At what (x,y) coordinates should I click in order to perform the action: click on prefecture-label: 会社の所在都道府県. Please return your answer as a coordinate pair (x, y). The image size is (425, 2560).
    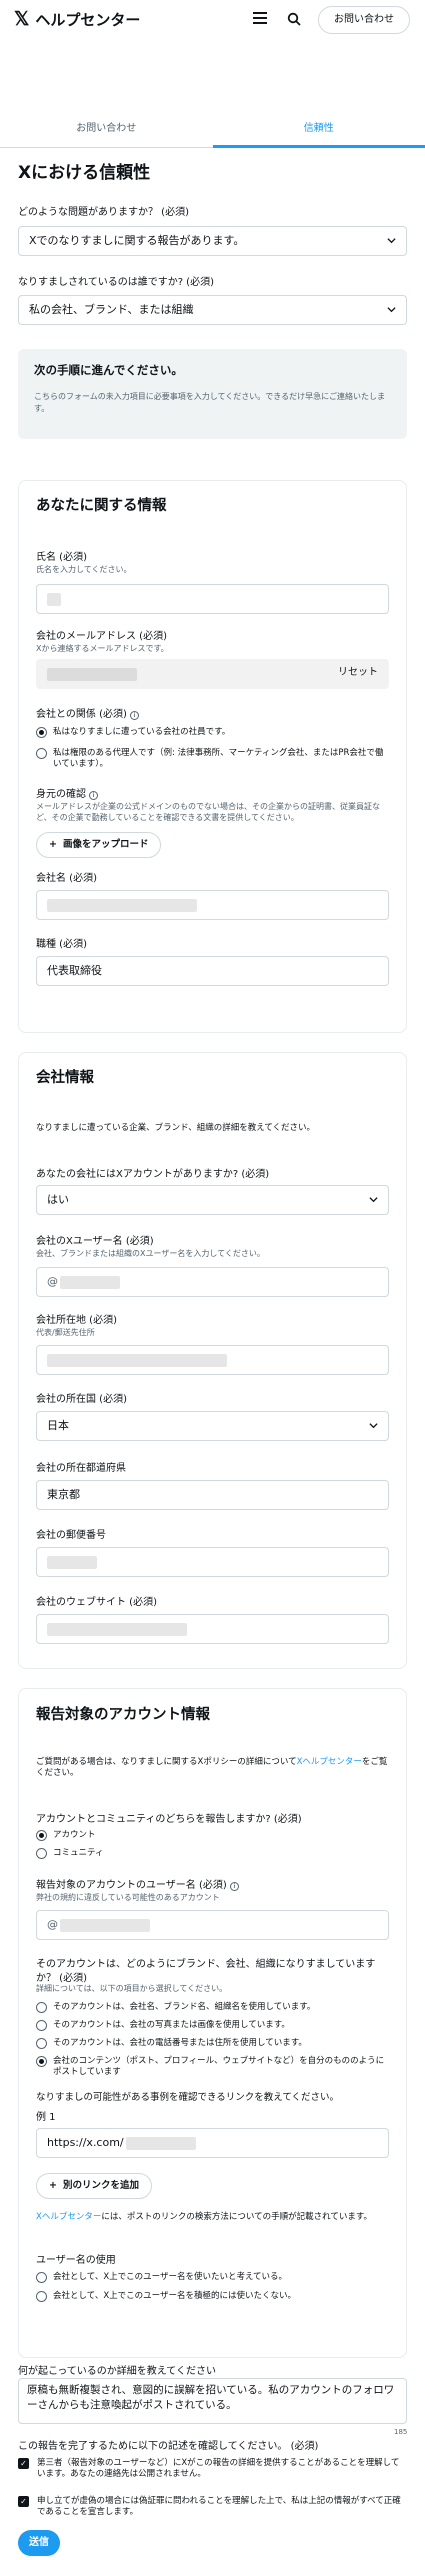
    Looking at the image, I should click on (81, 1468).